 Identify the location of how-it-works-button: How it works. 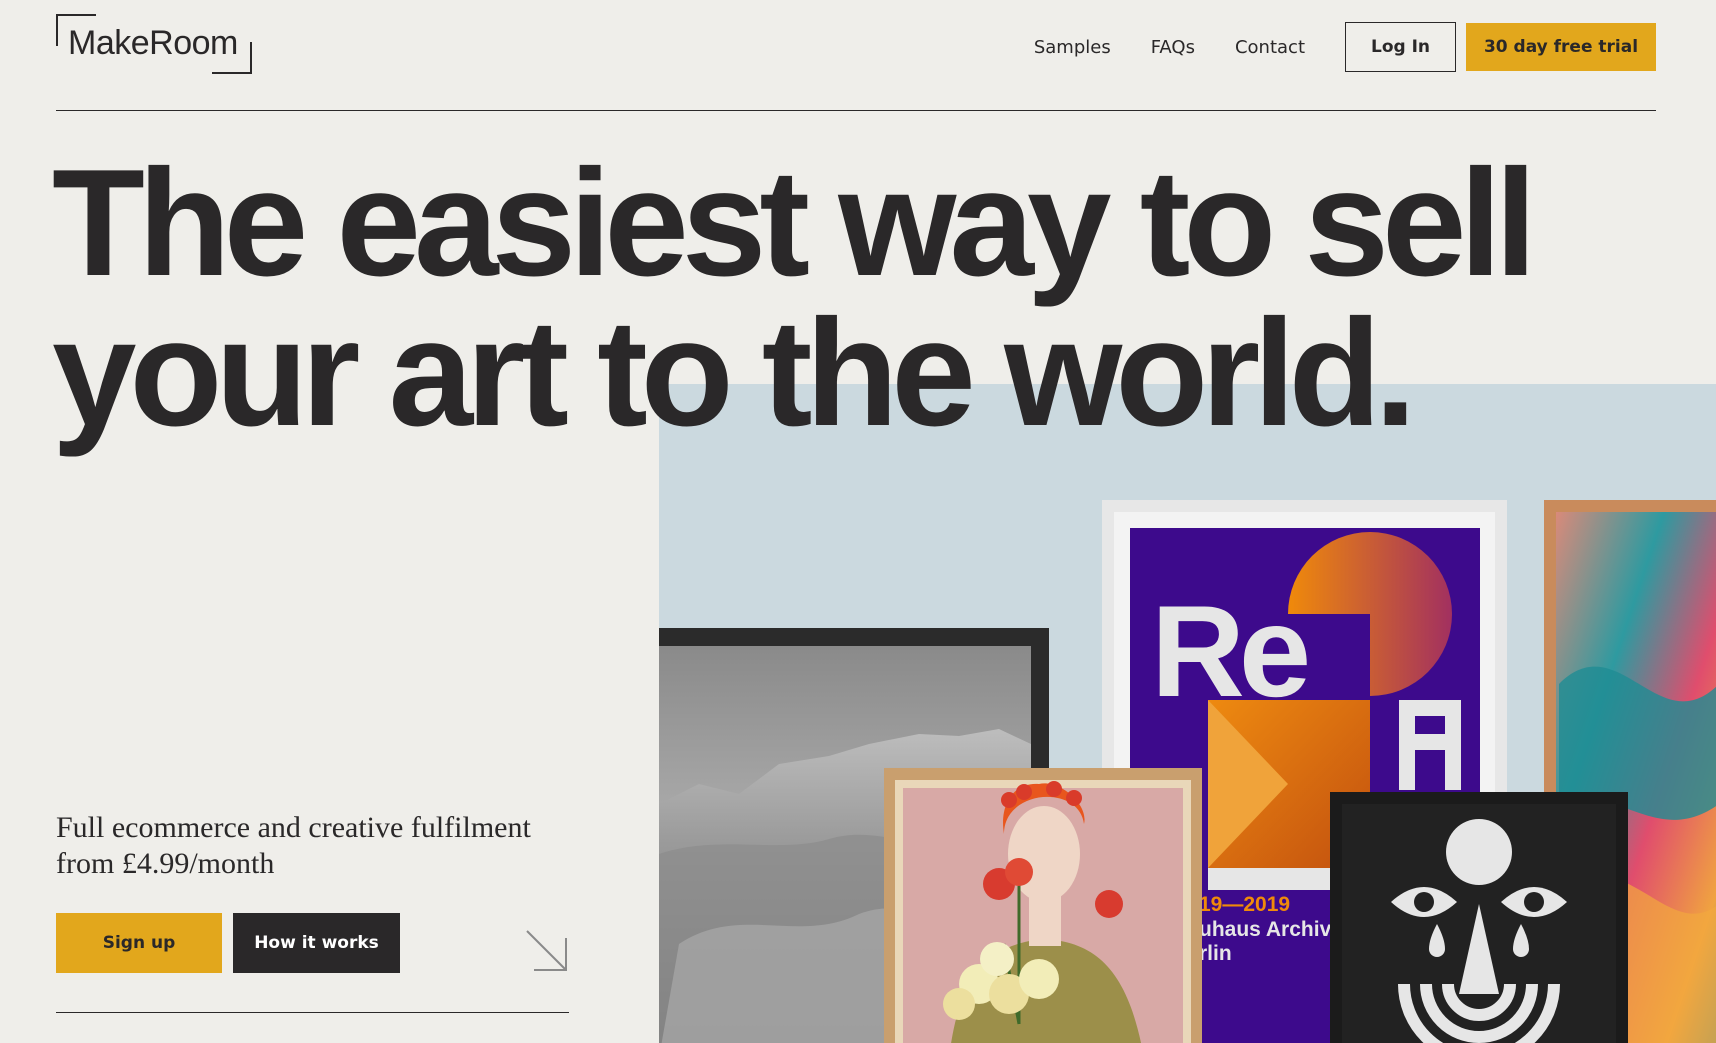
(316, 943).